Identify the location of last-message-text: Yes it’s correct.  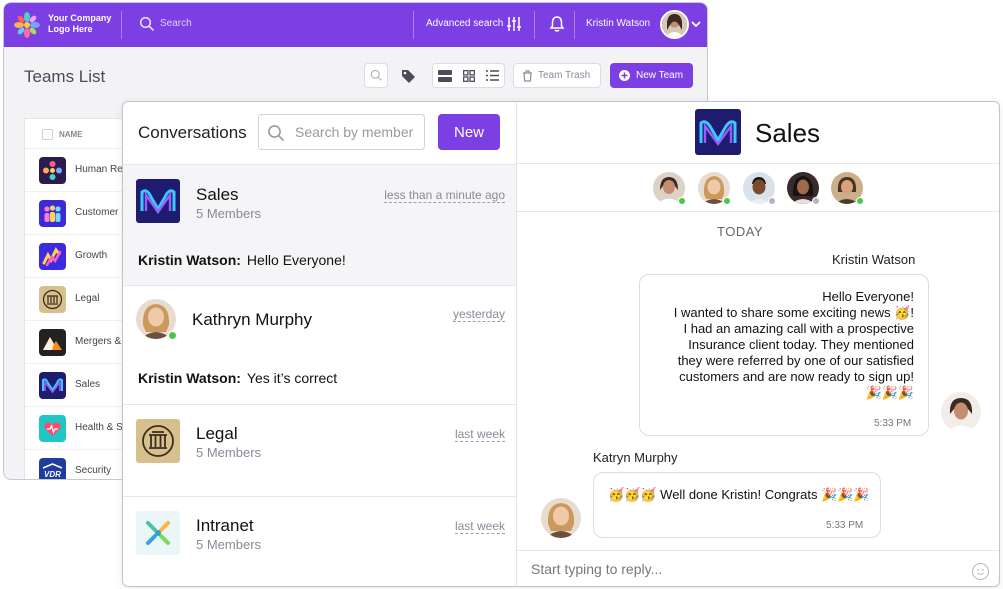
(292, 378).